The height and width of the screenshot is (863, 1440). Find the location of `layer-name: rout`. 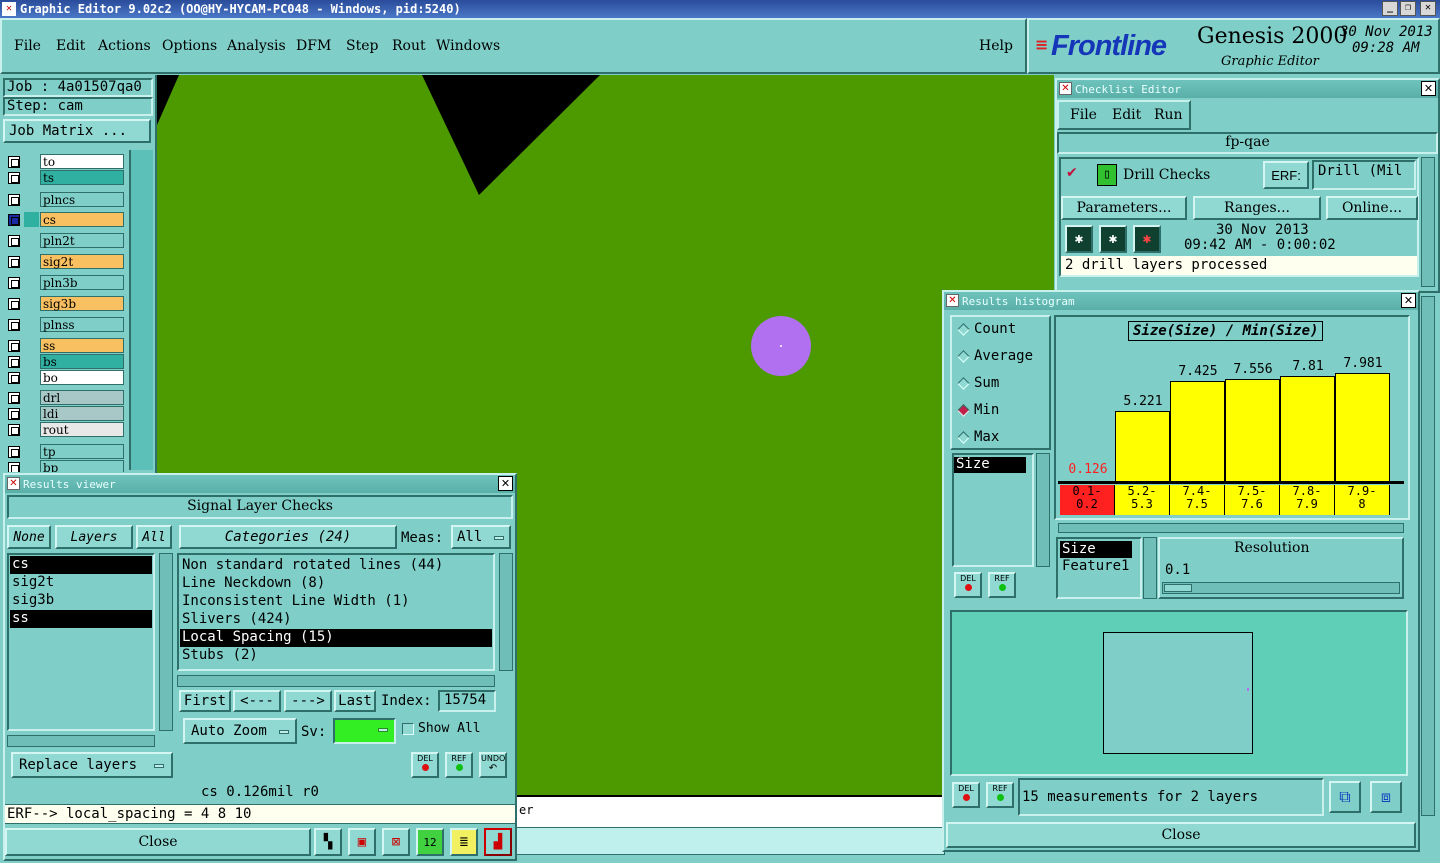

layer-name: rout is located at coordinates (82, 429).